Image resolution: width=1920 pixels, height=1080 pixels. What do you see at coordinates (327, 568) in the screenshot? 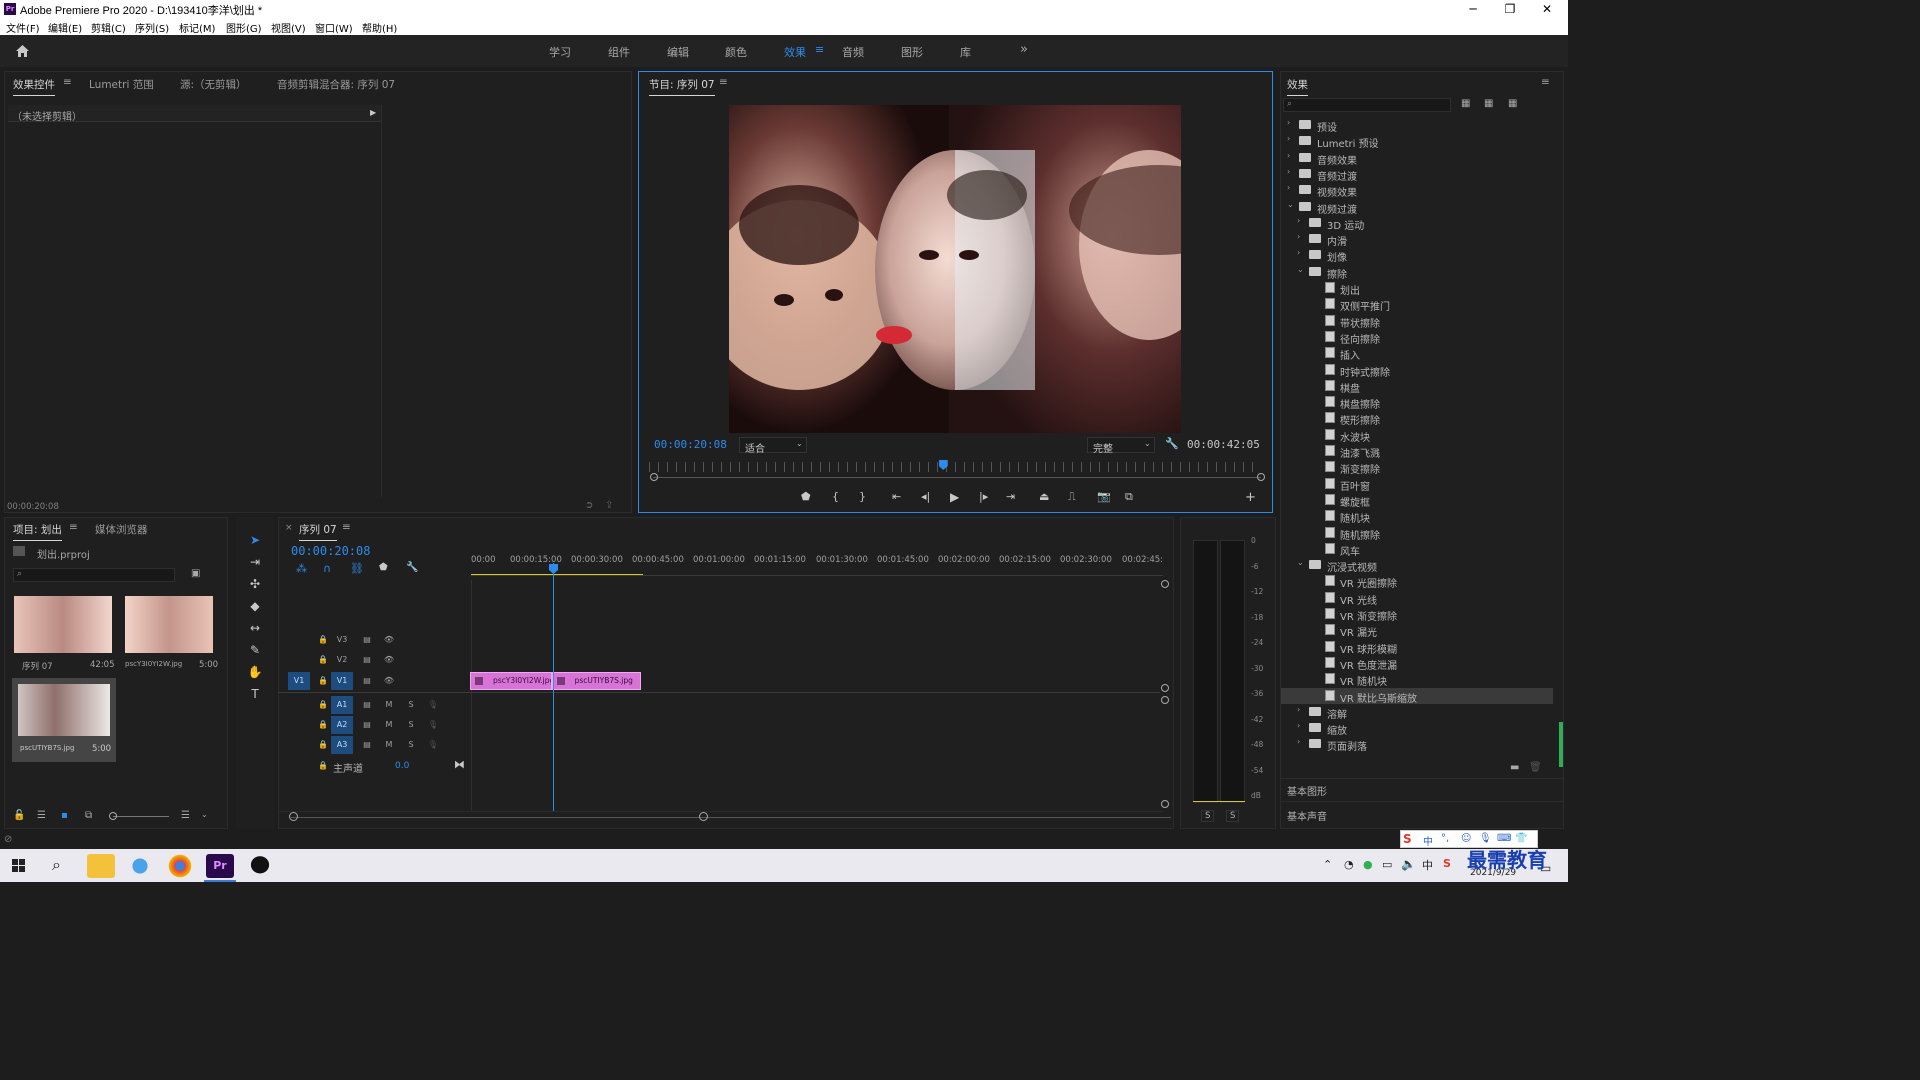
I see `snap-icon: ∩` at bounding box center [327, 568].